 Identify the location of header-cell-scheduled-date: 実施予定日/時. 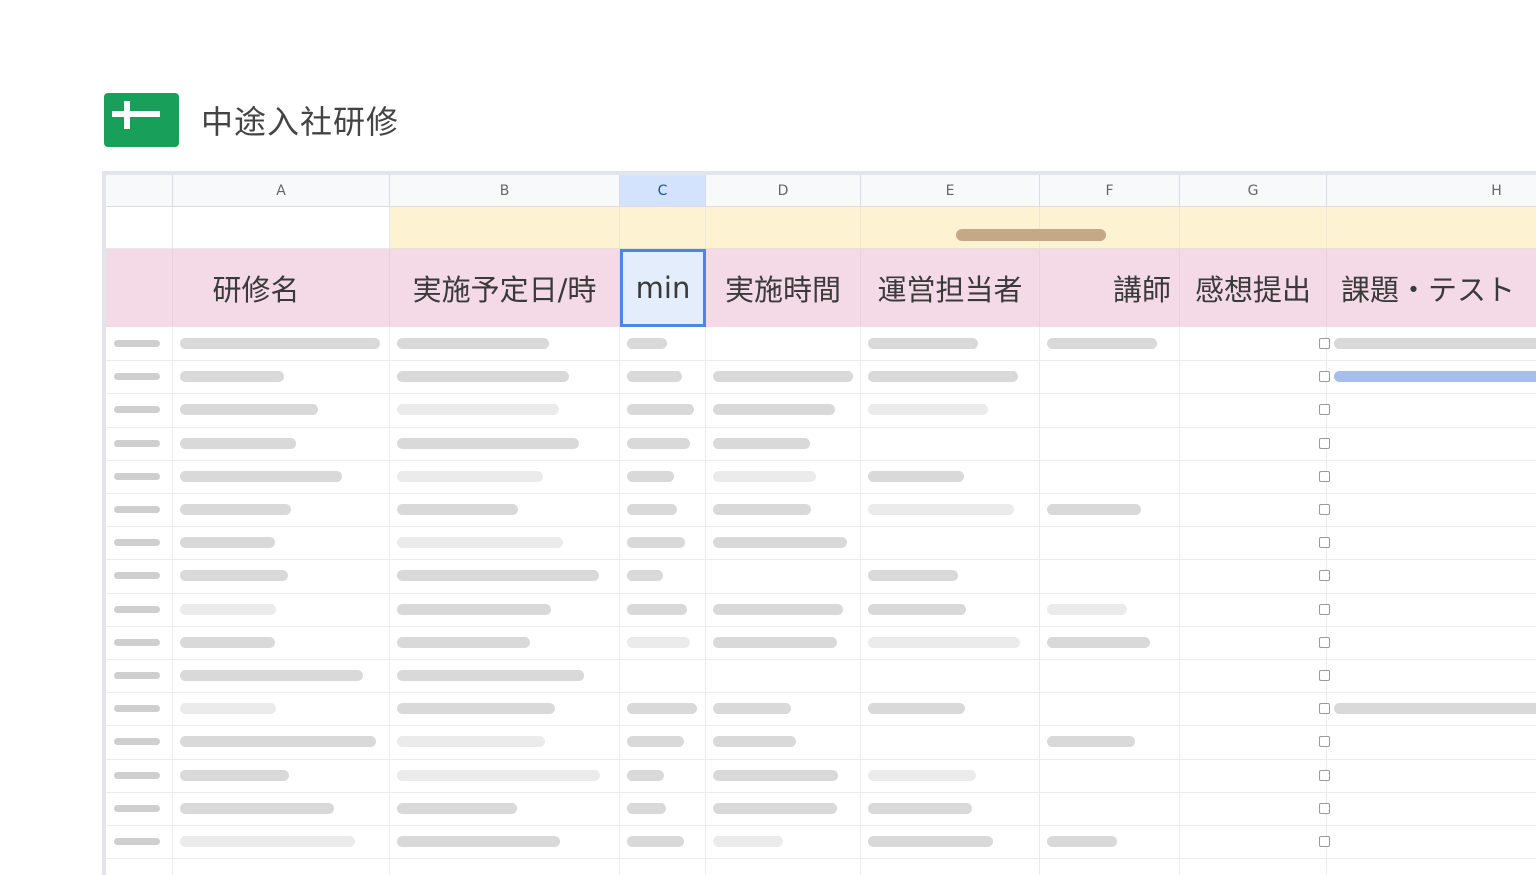
(505, 288).